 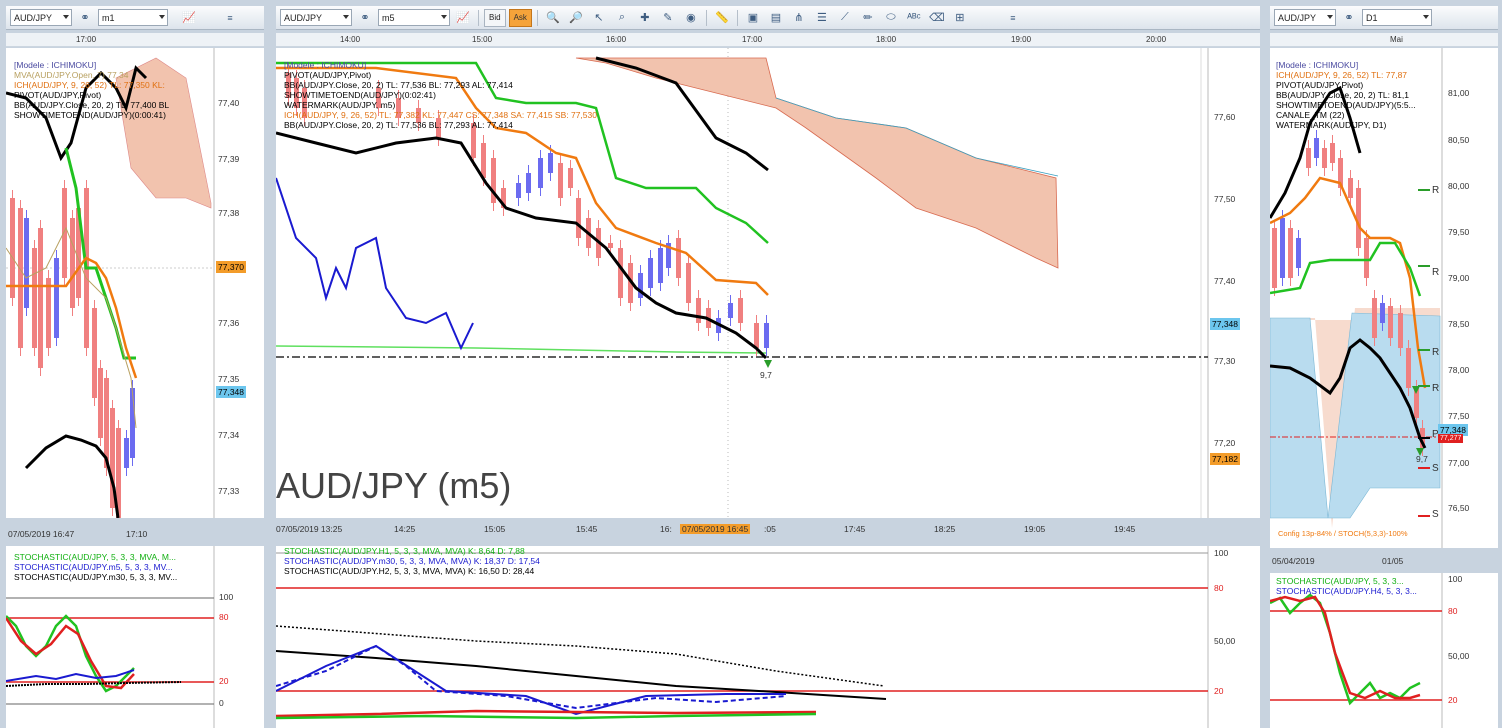 I want to click on ask-button: Ask, so click(x=520, y=17).